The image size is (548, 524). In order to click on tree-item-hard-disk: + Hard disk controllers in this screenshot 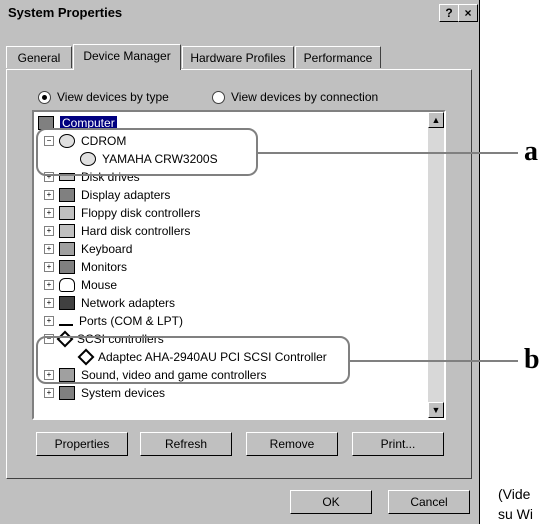, I will do `click(117, 231)`.